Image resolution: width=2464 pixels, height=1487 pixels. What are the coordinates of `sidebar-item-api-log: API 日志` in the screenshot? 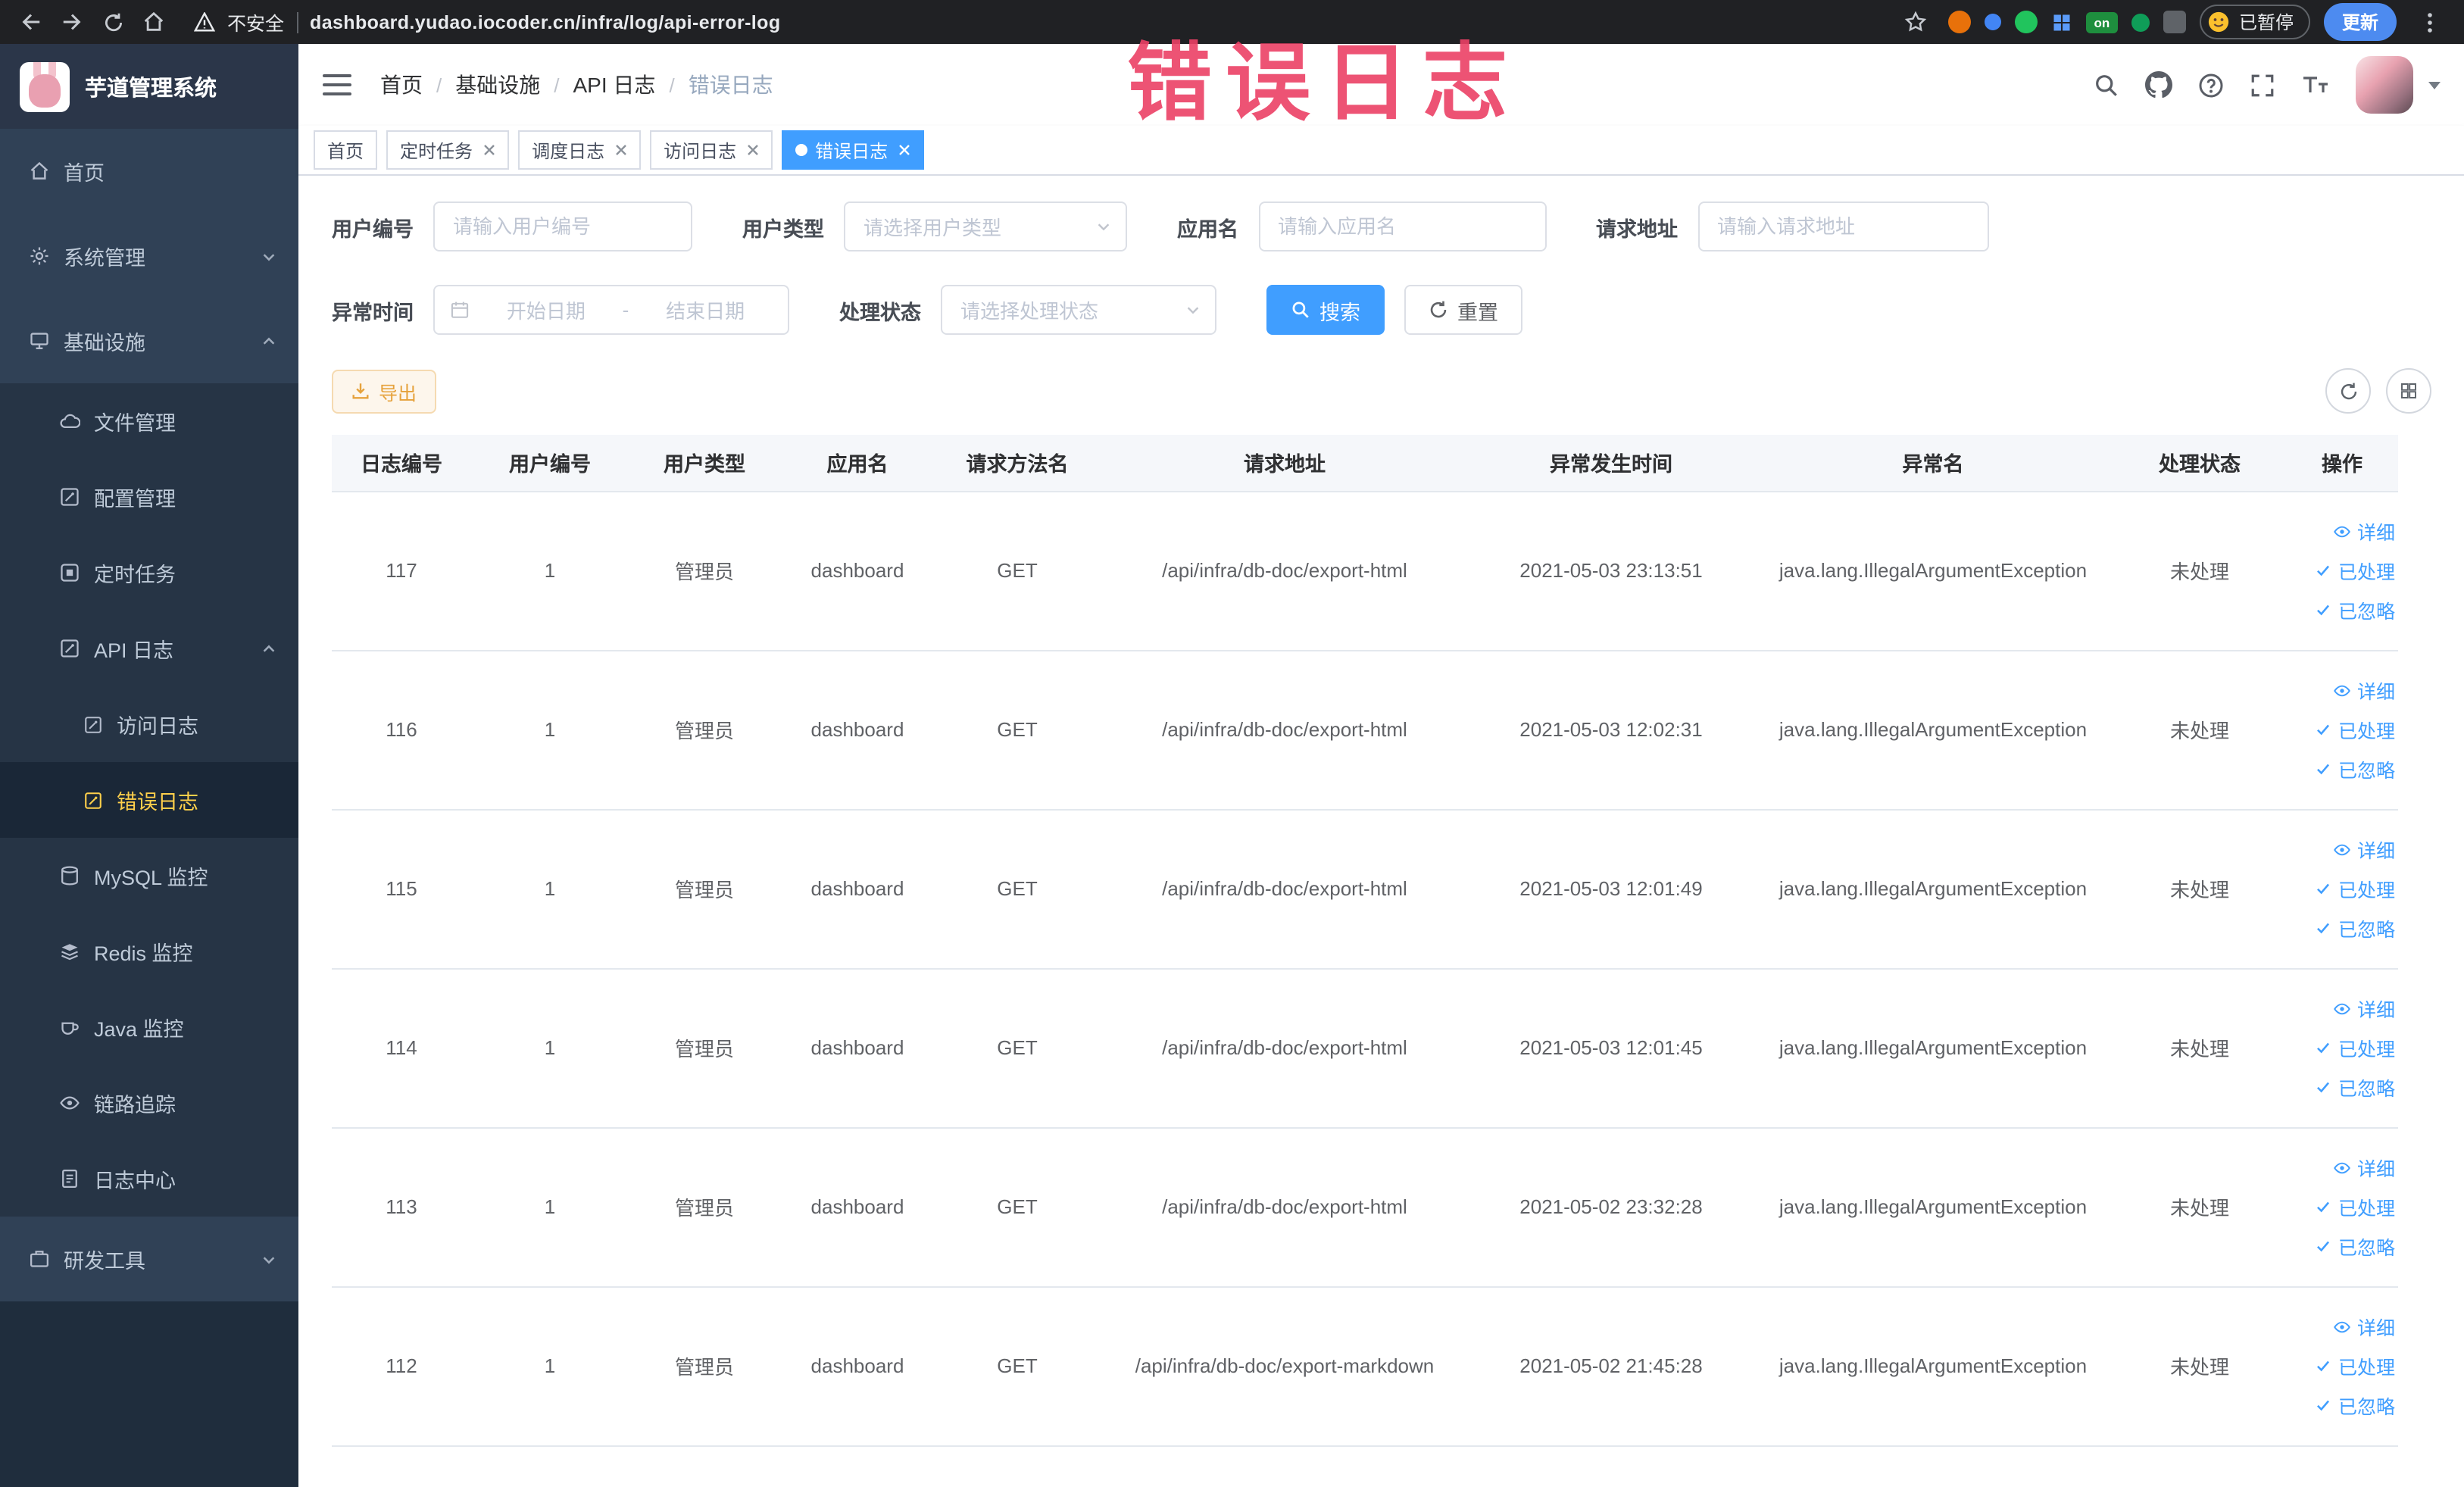 It's located at (149, 648).